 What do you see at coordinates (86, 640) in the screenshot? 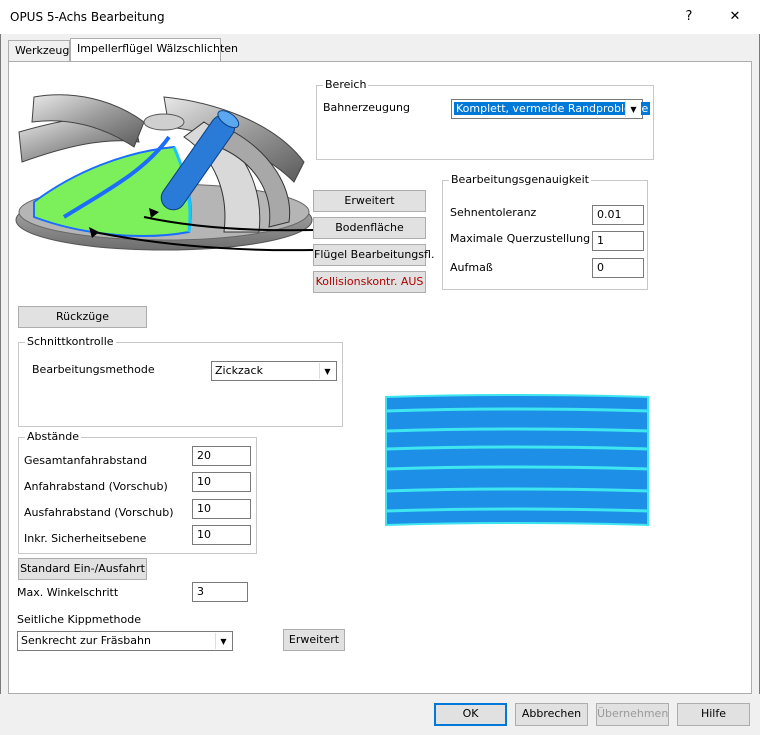
I see `kippmethode-value: Senkrecht zur Fräsbahn` at bounding box center [86, 640].